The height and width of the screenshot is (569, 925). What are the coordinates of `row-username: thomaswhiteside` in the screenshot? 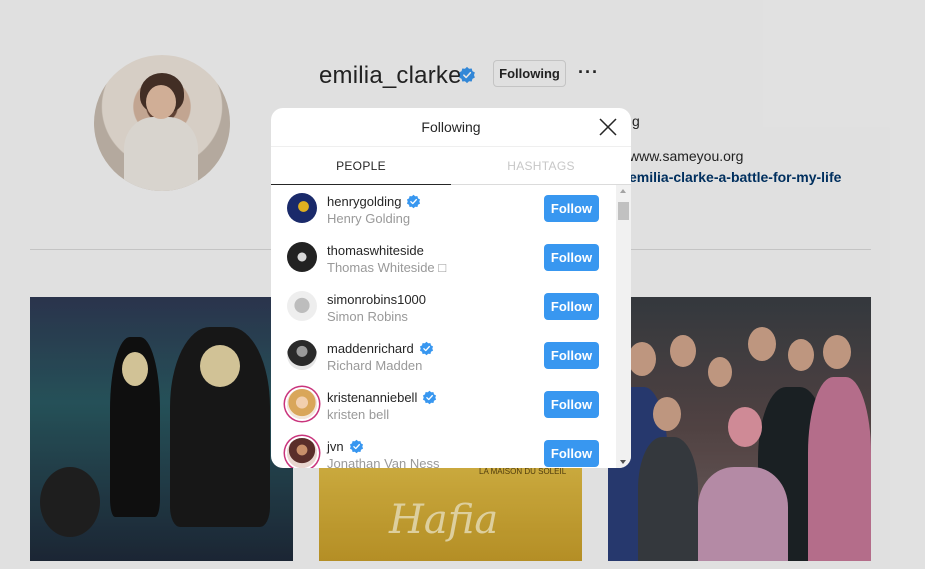 It's located at (375, 250).